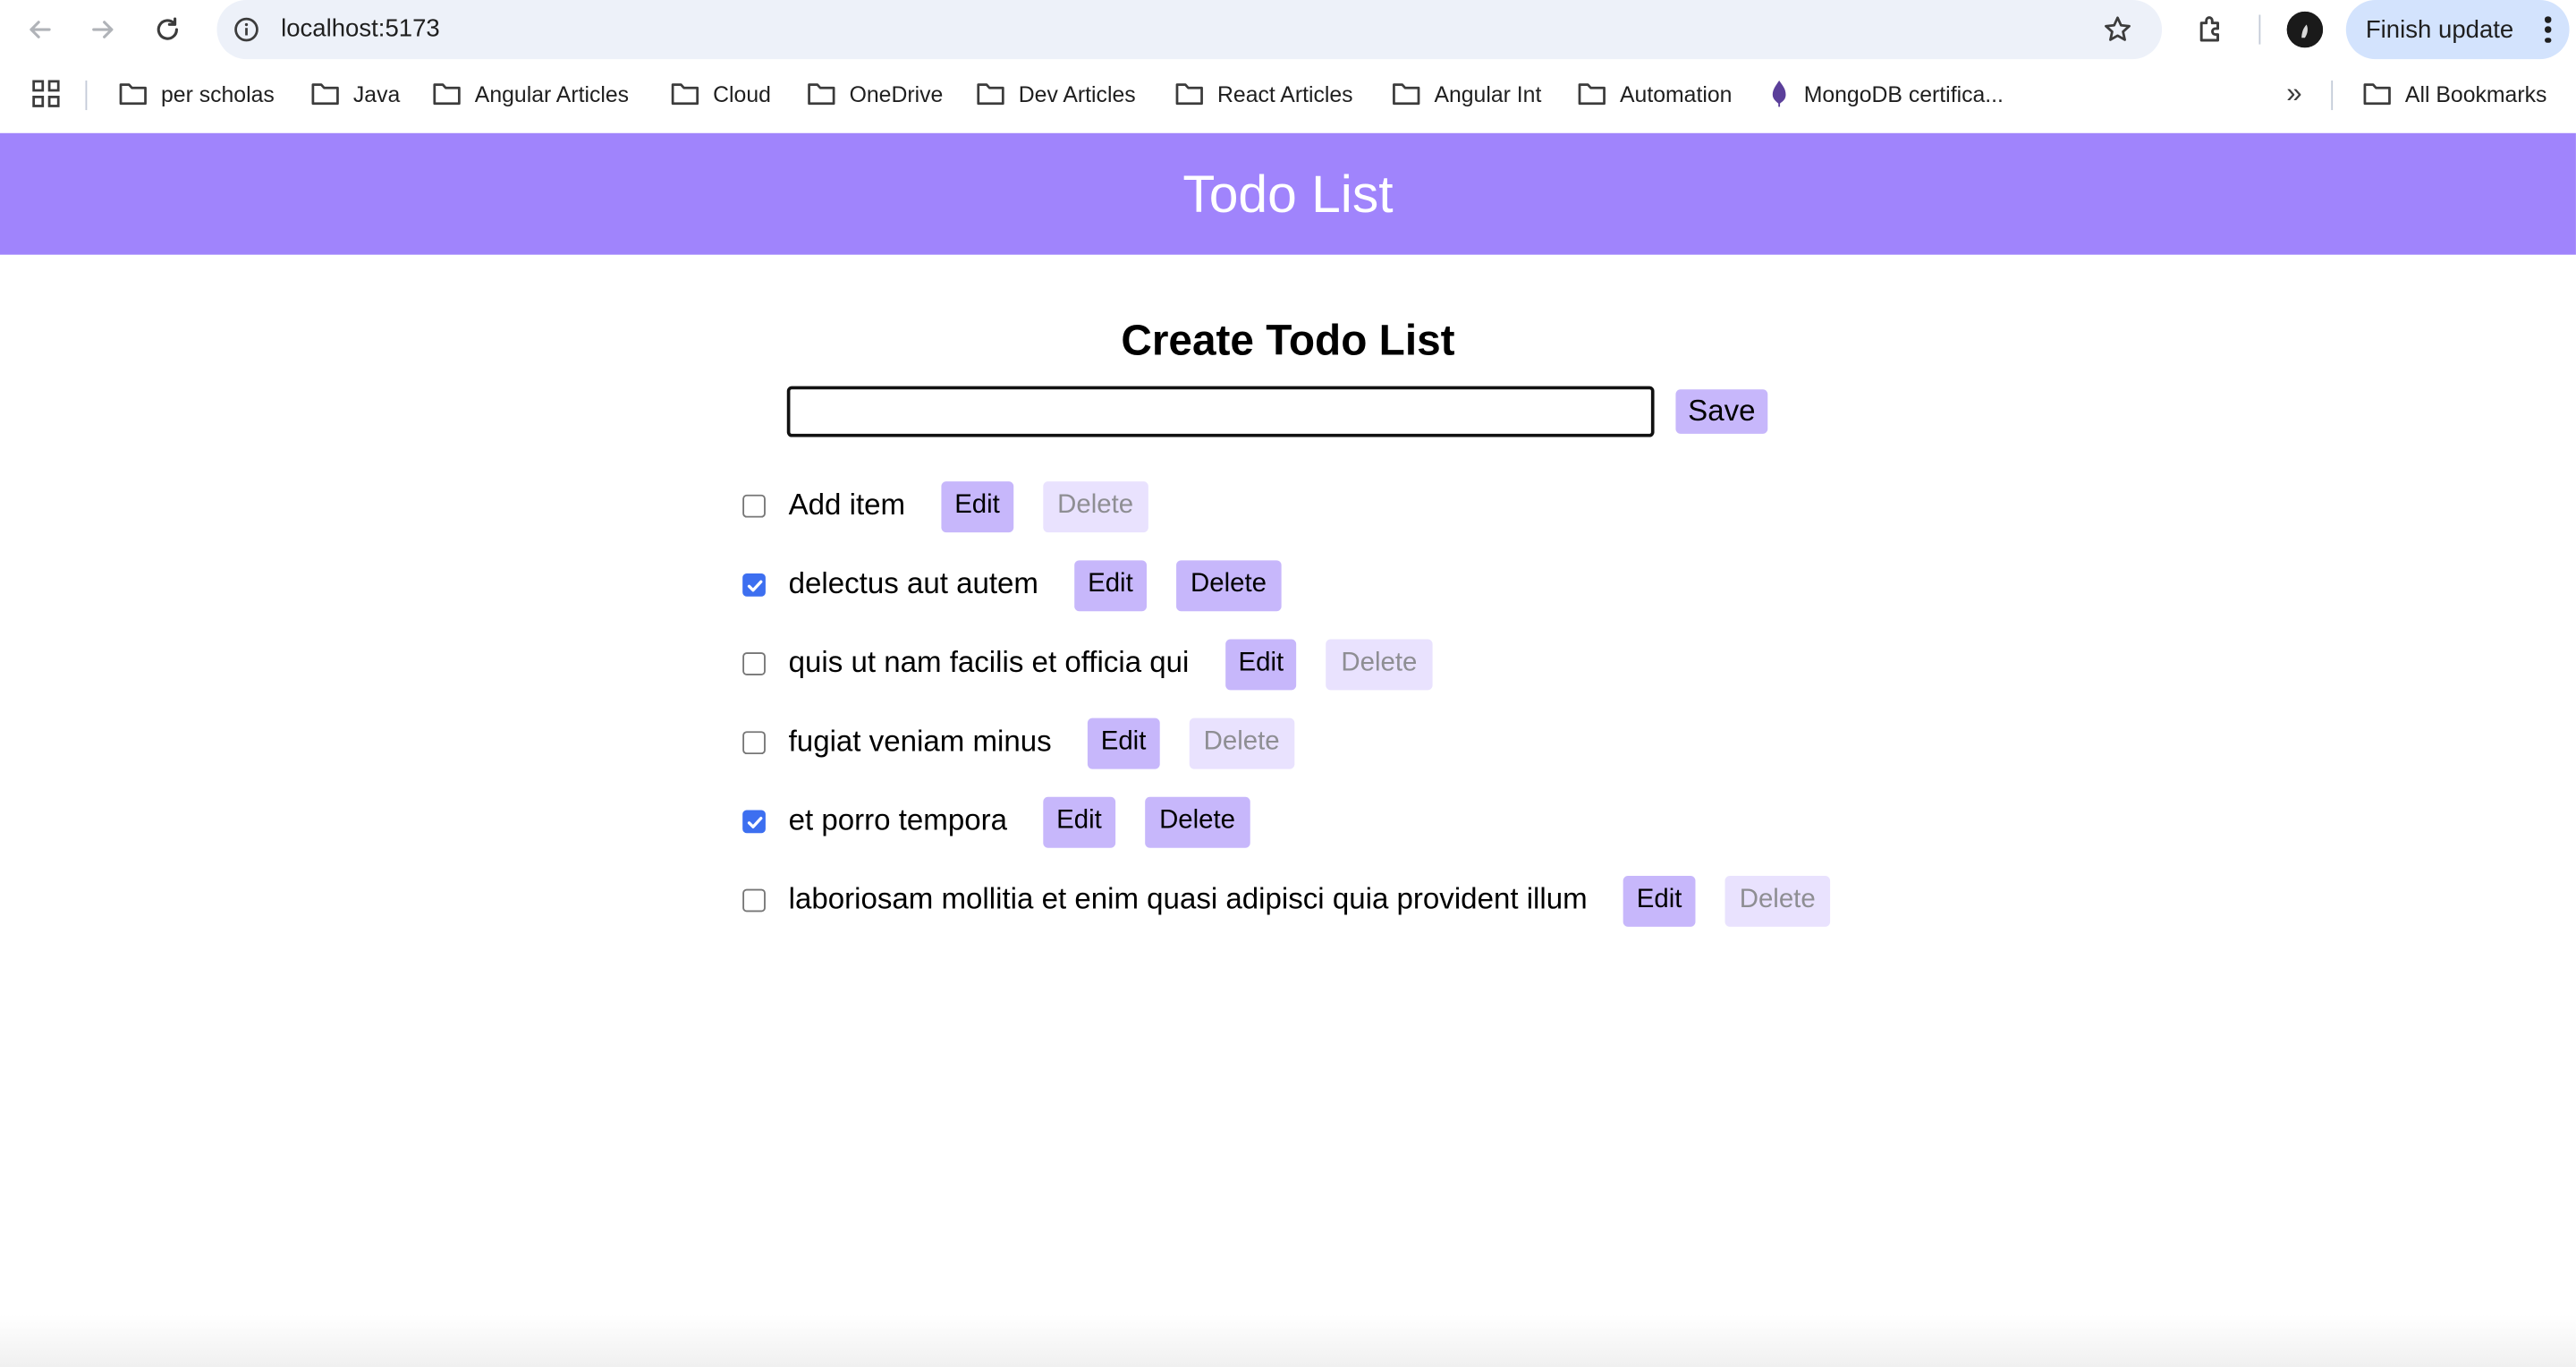  I want to click on bookmark-dev-articles: Dev Articles, so click(1056, 93).